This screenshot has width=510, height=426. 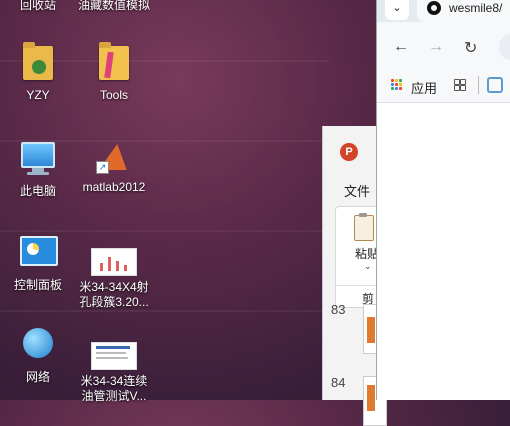 What do you see at coordinates (114, 381) in the screenshot?
I see `doc-coiled-tubing-label-line1: 米34-34连续` at bounding box center [114, 381].